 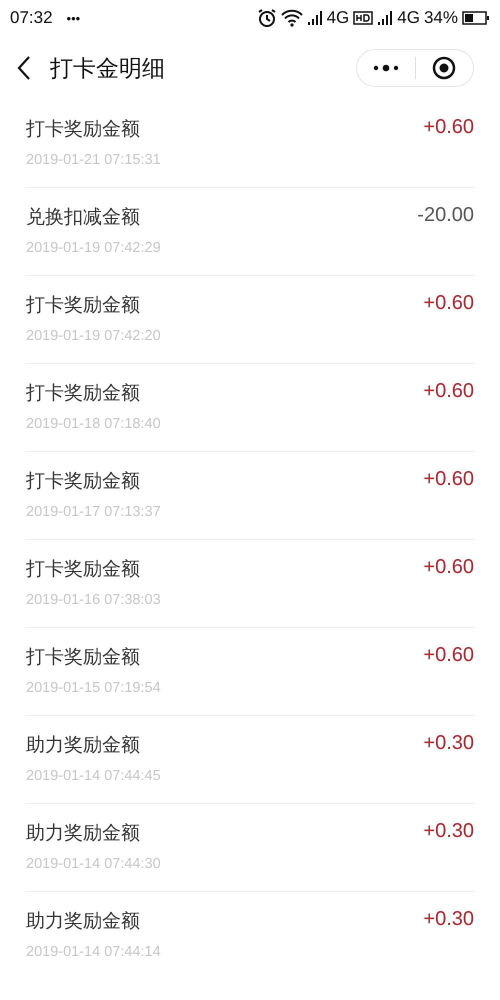 What do you see at coordinates (83, 217) in the screenshot?
I see `record-title: 兑换扣减金额` at bounding box center [83, 217].